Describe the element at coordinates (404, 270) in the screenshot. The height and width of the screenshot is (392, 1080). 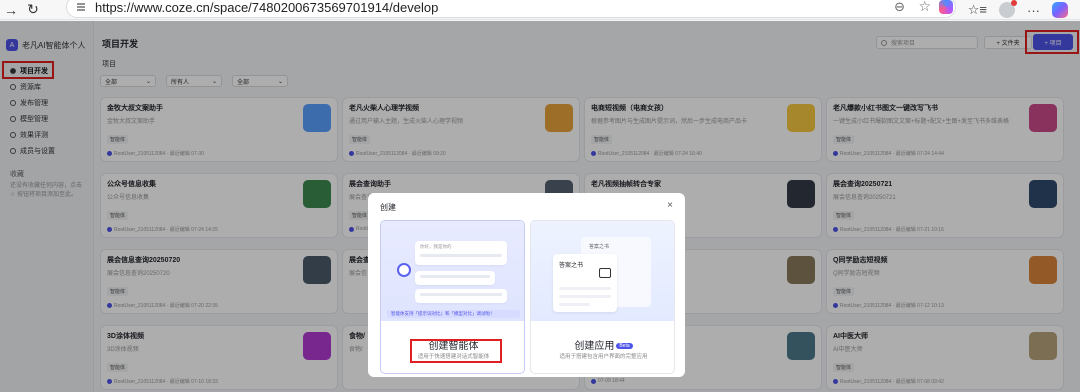
I see `bot-icon` at that location.